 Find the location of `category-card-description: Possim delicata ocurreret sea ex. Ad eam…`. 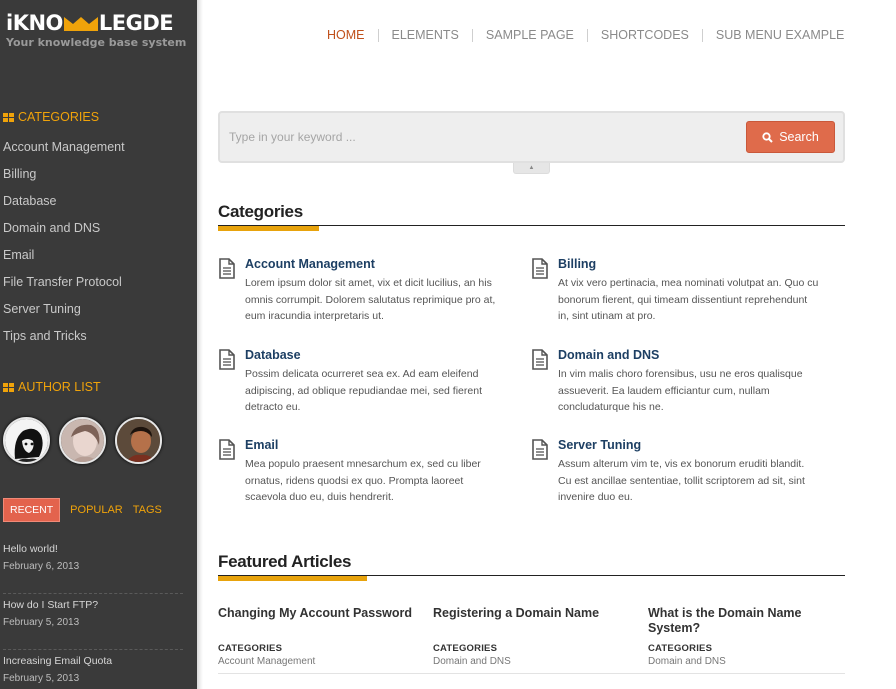

category-card-description: Possim delicata ocurreret sea ex. Ad eam… is located at coordinates (363, 390).